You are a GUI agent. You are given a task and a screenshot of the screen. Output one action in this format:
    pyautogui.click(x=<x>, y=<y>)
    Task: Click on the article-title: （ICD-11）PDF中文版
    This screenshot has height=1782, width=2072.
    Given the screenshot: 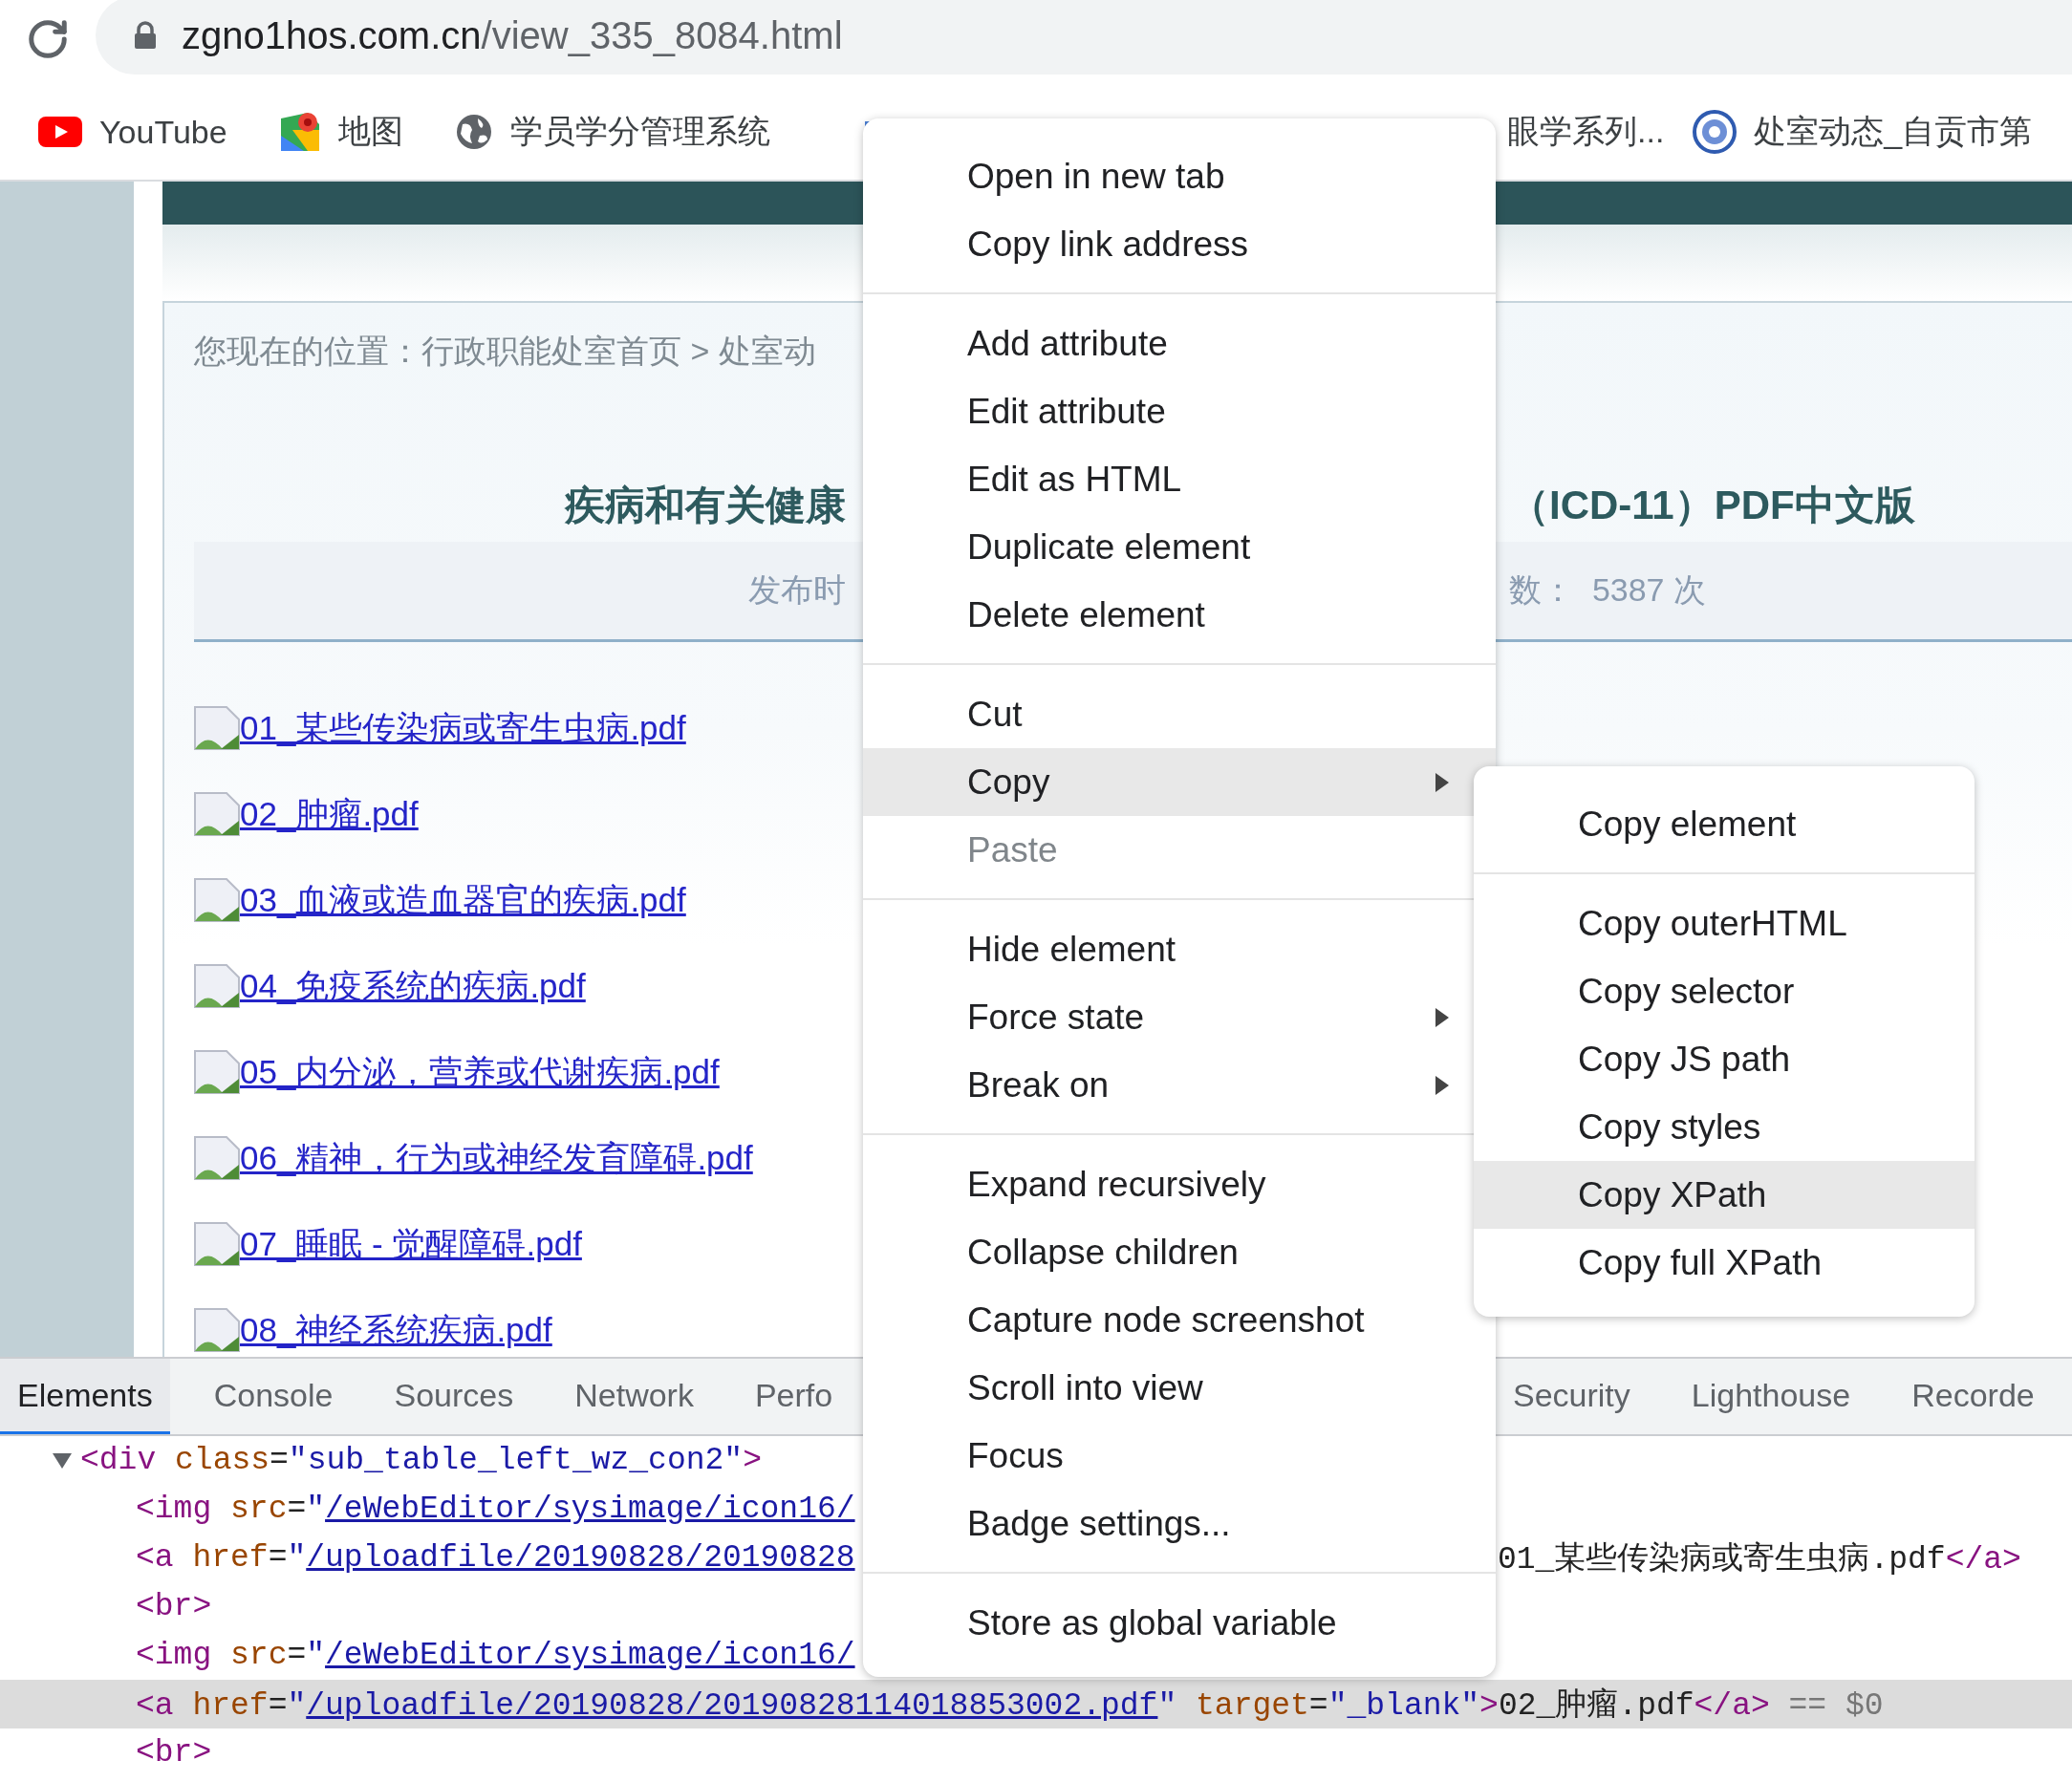 What is the action you would take?
    pyautogui.click(x=1712, y=506)
    